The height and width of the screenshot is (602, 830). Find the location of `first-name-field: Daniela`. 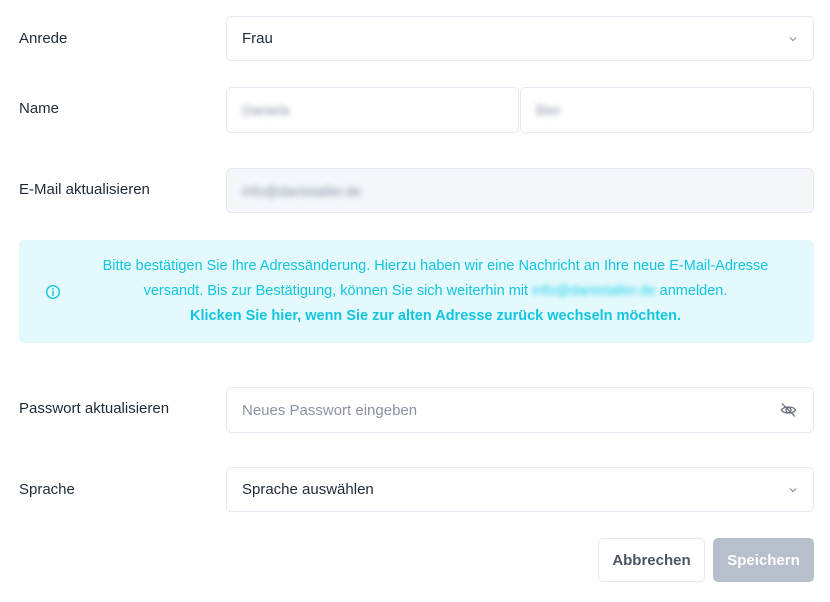

first-name-field: Daniela is located at coordinates (372, 110).